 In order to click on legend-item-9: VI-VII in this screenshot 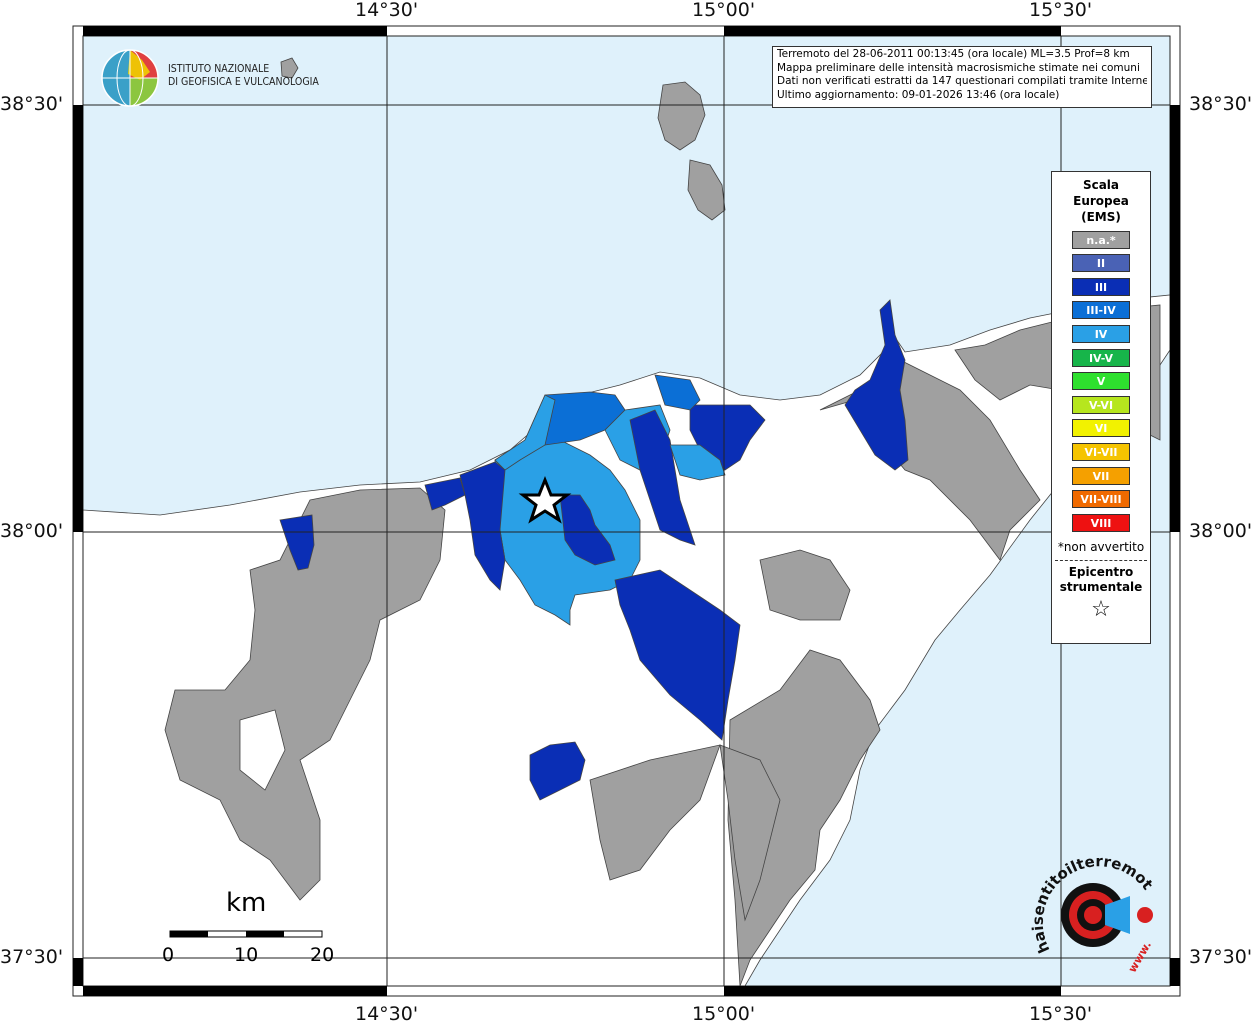, I will do `click(1101, 451)`.